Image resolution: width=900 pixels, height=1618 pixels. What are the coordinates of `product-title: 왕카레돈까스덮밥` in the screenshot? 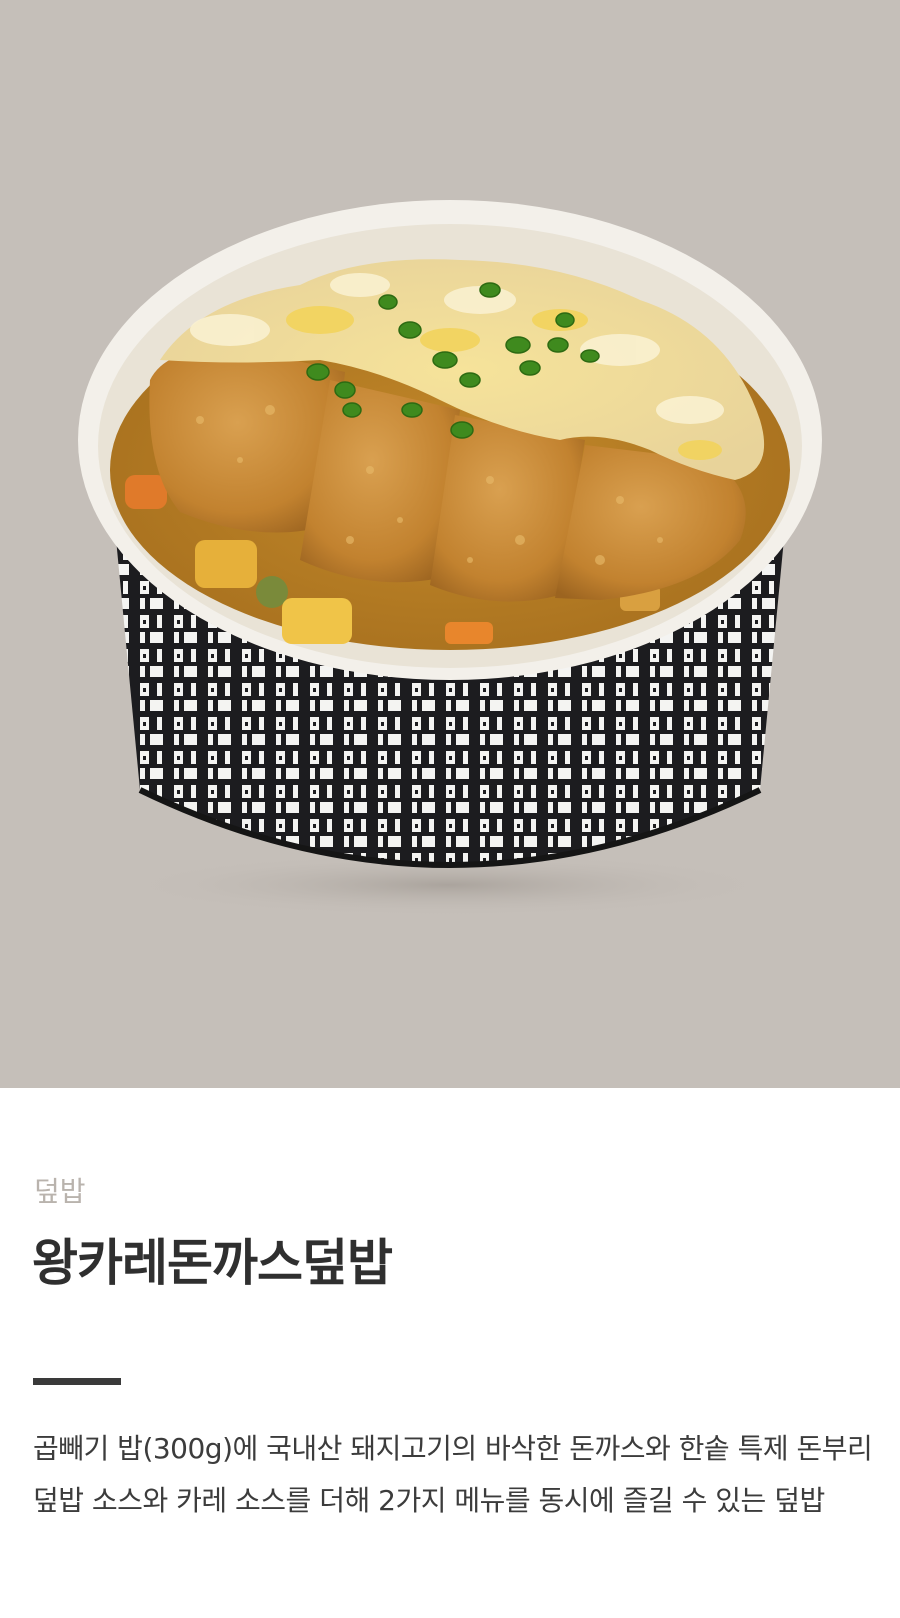 It's located at (212, 1263).